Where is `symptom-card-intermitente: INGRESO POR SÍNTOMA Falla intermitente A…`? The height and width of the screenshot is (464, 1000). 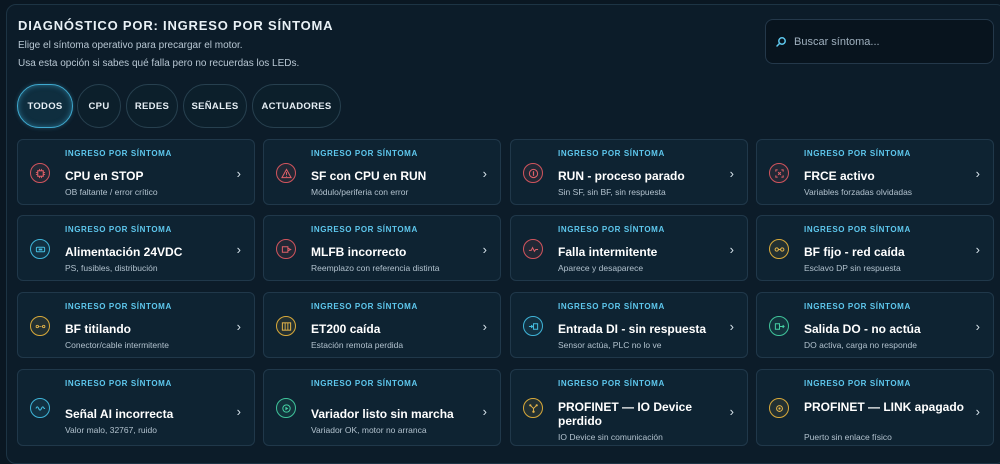 symptom-card-intermitente: INGRESO POR SÍNTOMA Falla intermitente A… is located at coordinates (629, 248).